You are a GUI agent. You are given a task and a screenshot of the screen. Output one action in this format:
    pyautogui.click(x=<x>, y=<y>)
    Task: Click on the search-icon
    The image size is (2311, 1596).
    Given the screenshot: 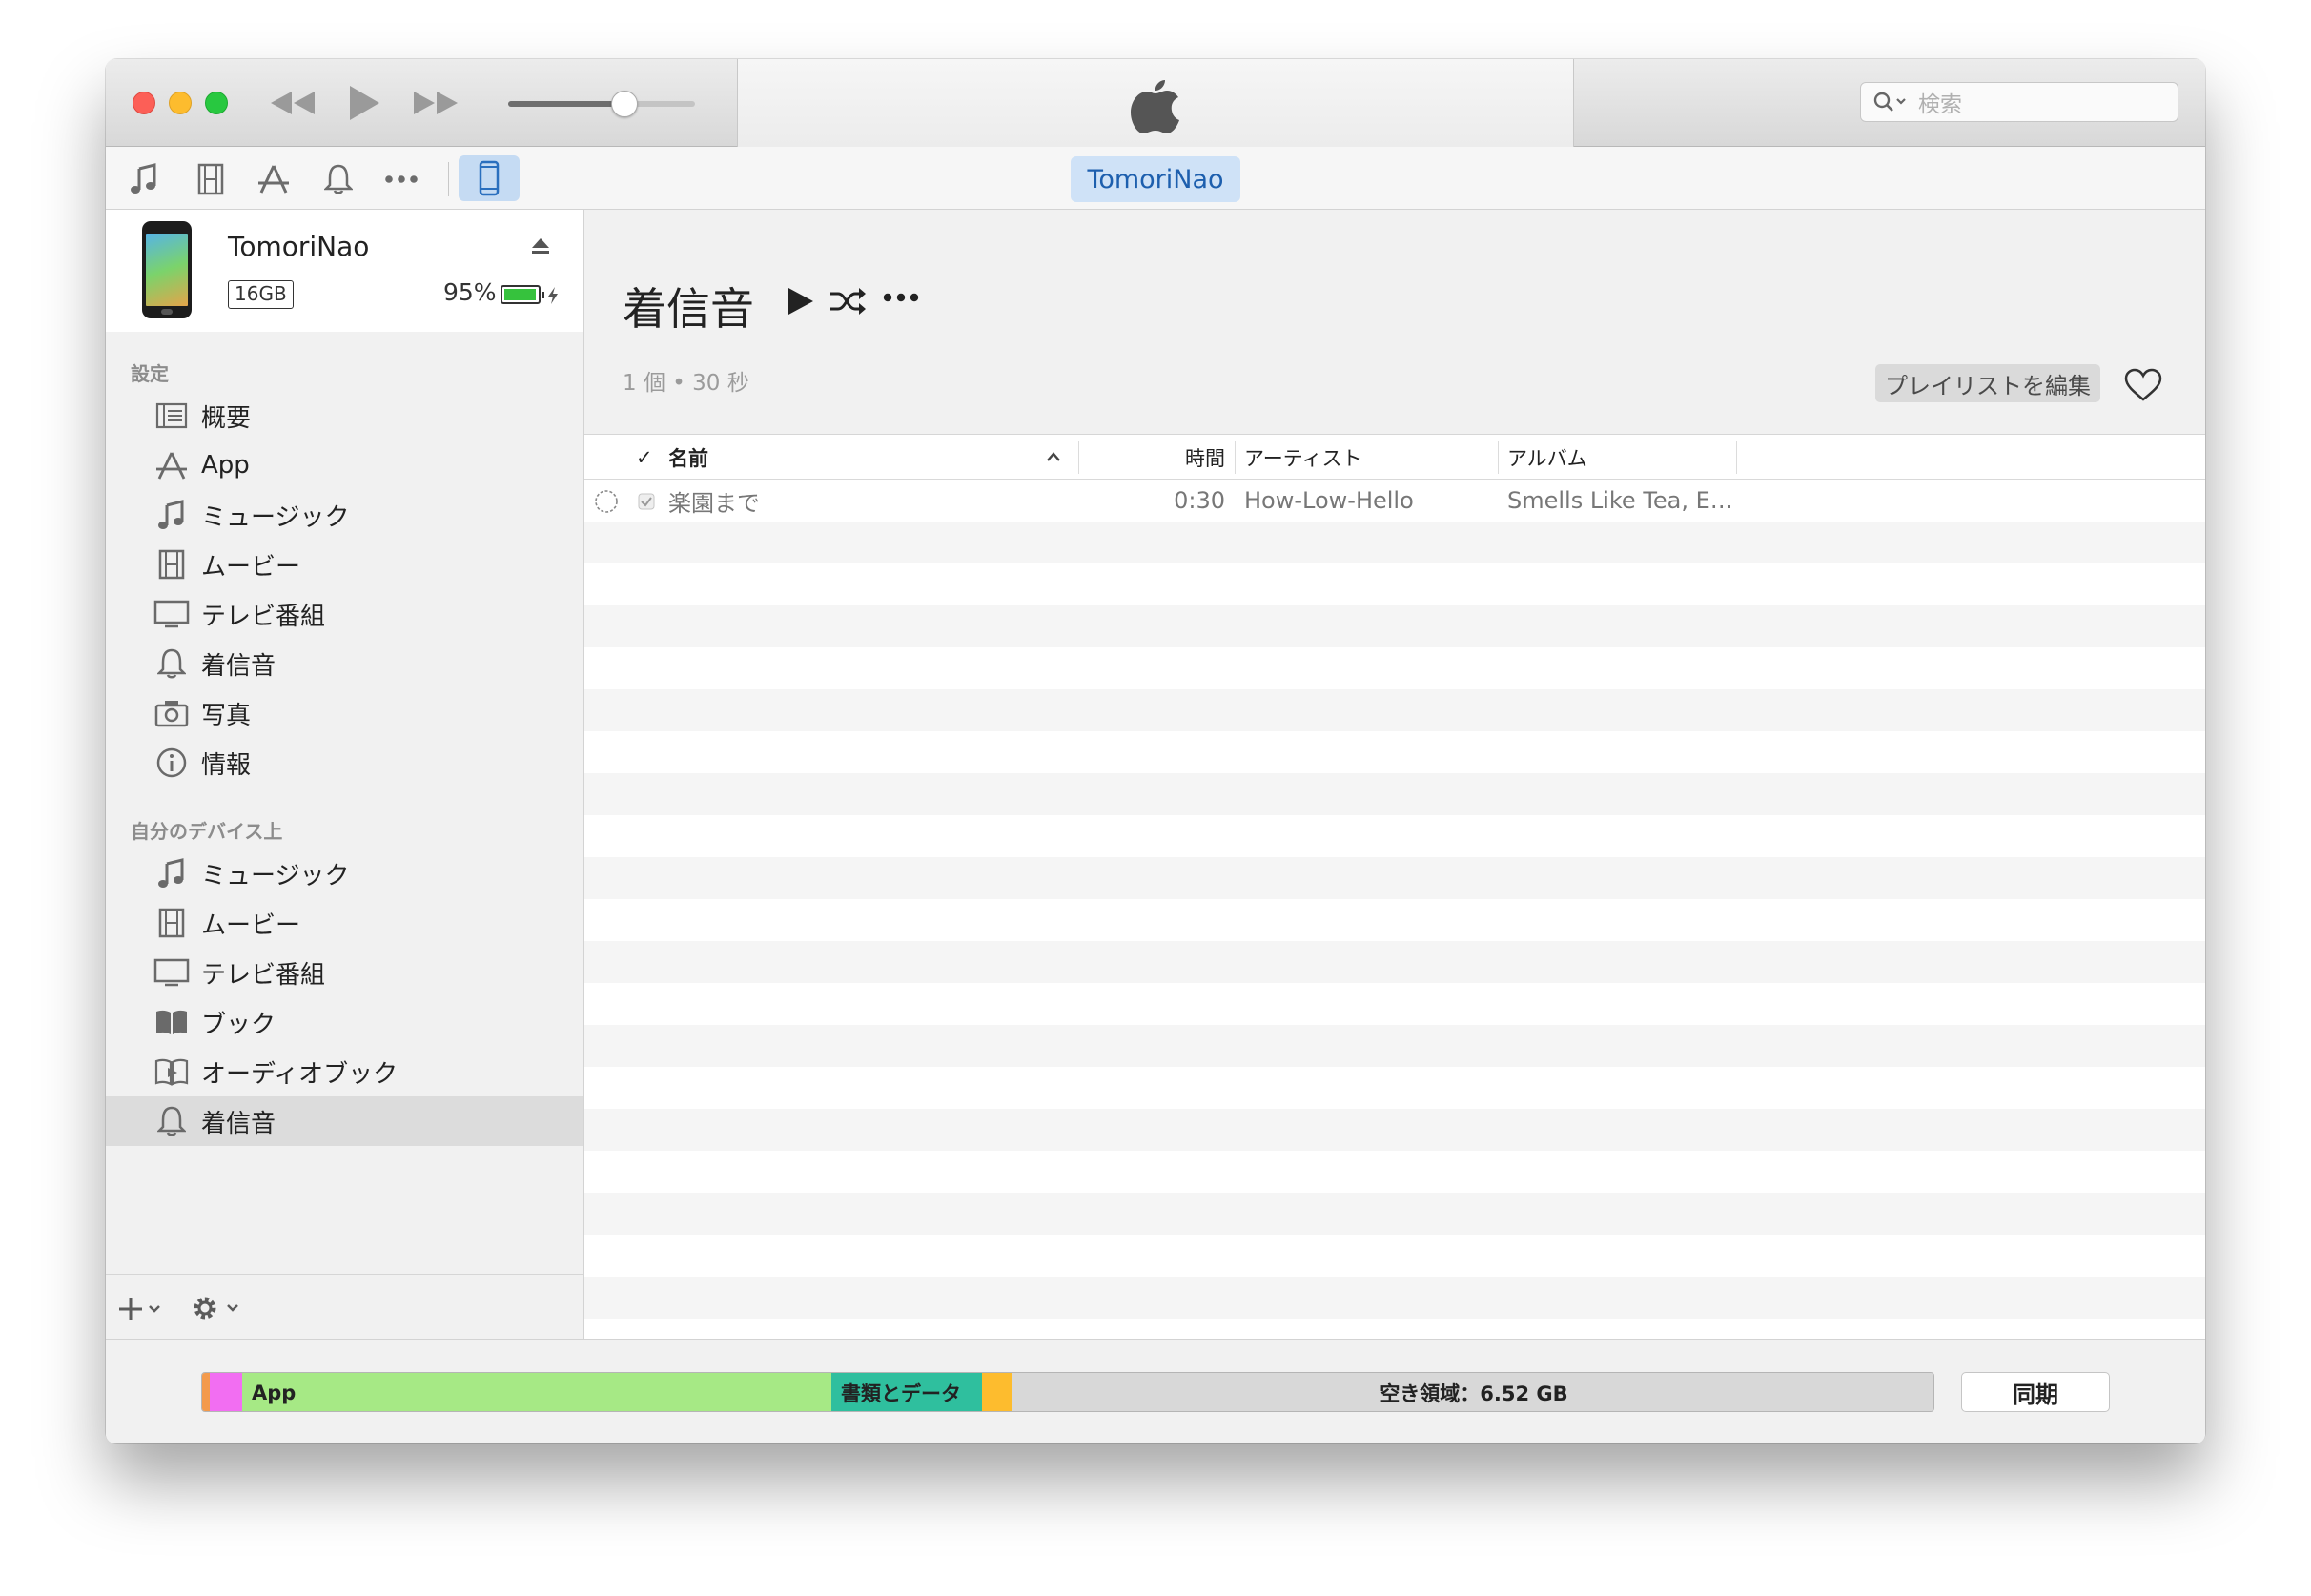 What is the action you would take?
    pyautogui.click(x=1890, y=102)
    